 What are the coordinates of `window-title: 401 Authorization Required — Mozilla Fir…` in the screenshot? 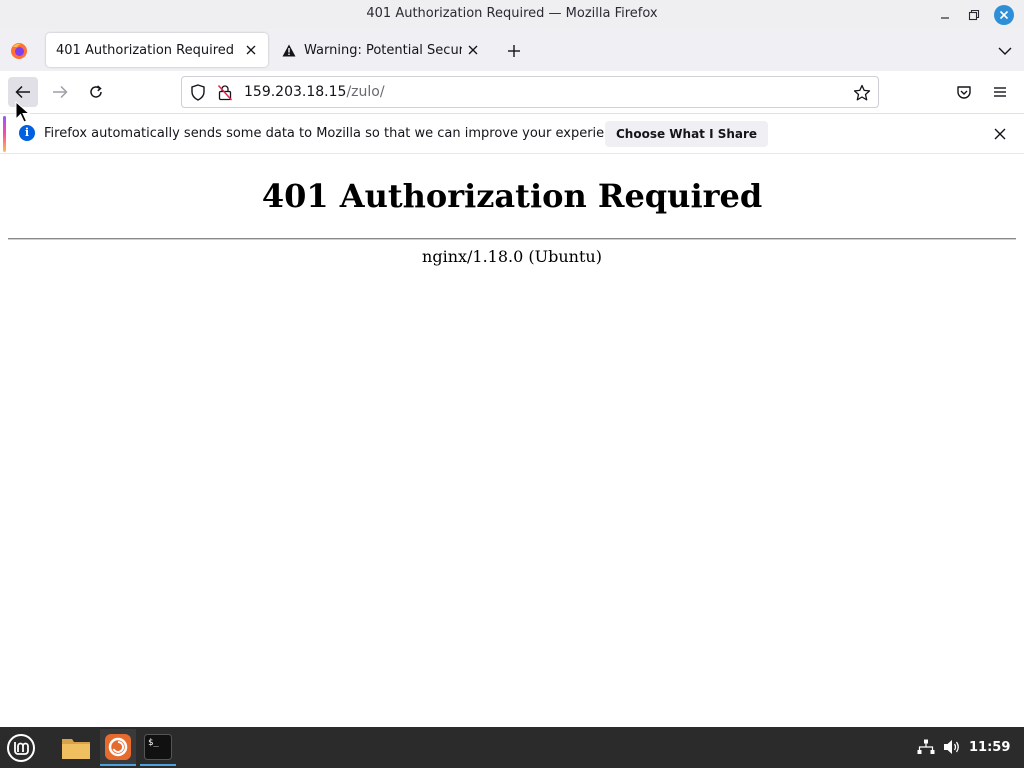 It's located at (512, 13).